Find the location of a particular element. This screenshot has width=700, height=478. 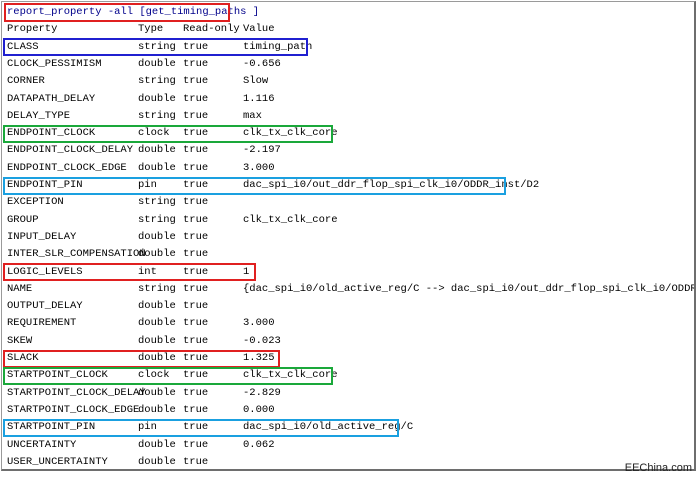

cell-value: -0.656 is located at coordinates (262, 63).